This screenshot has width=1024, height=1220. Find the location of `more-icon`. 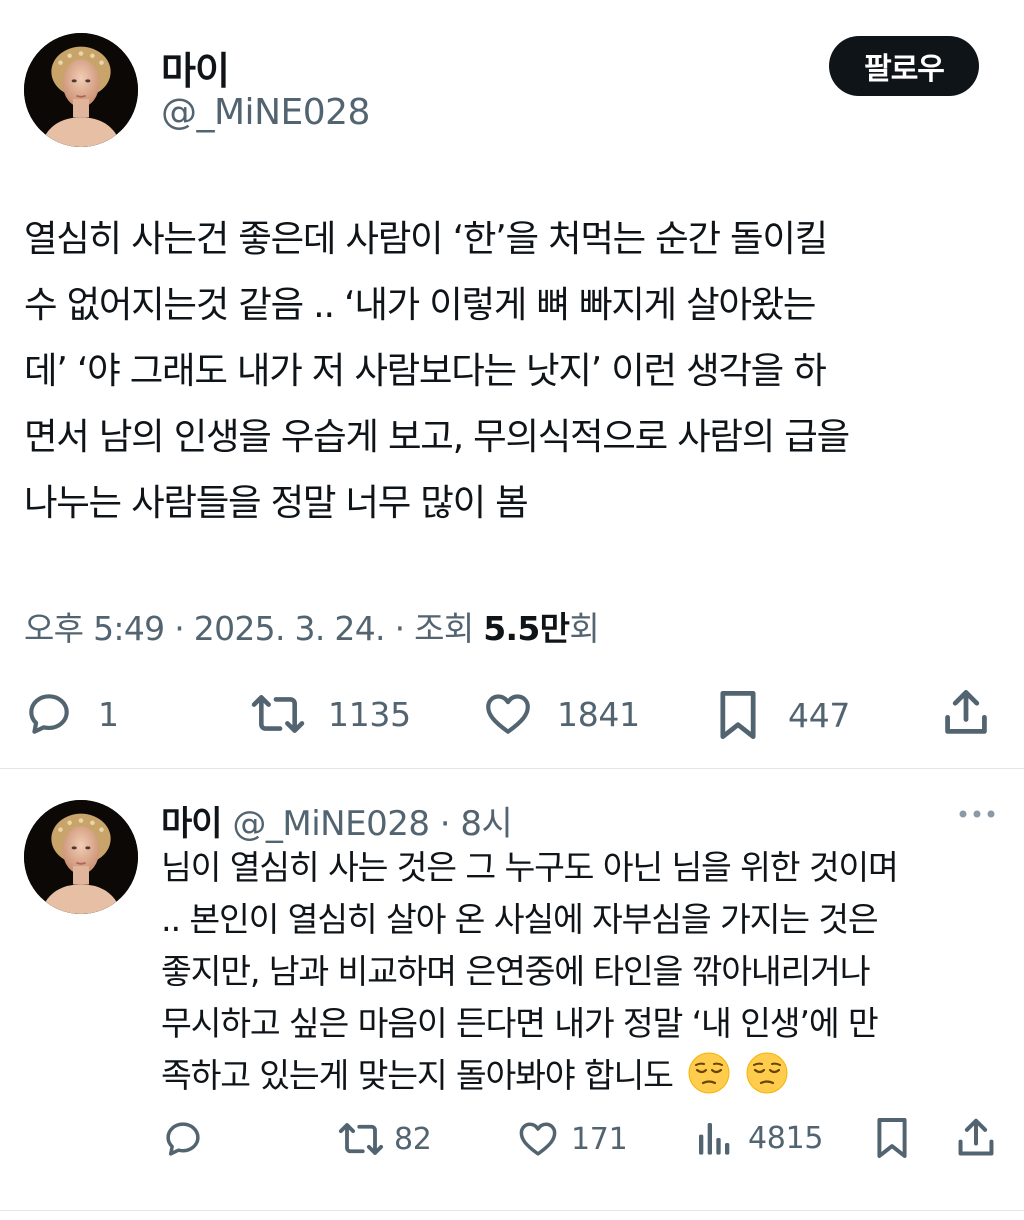

more-icon is located at coordinates (977, 814).